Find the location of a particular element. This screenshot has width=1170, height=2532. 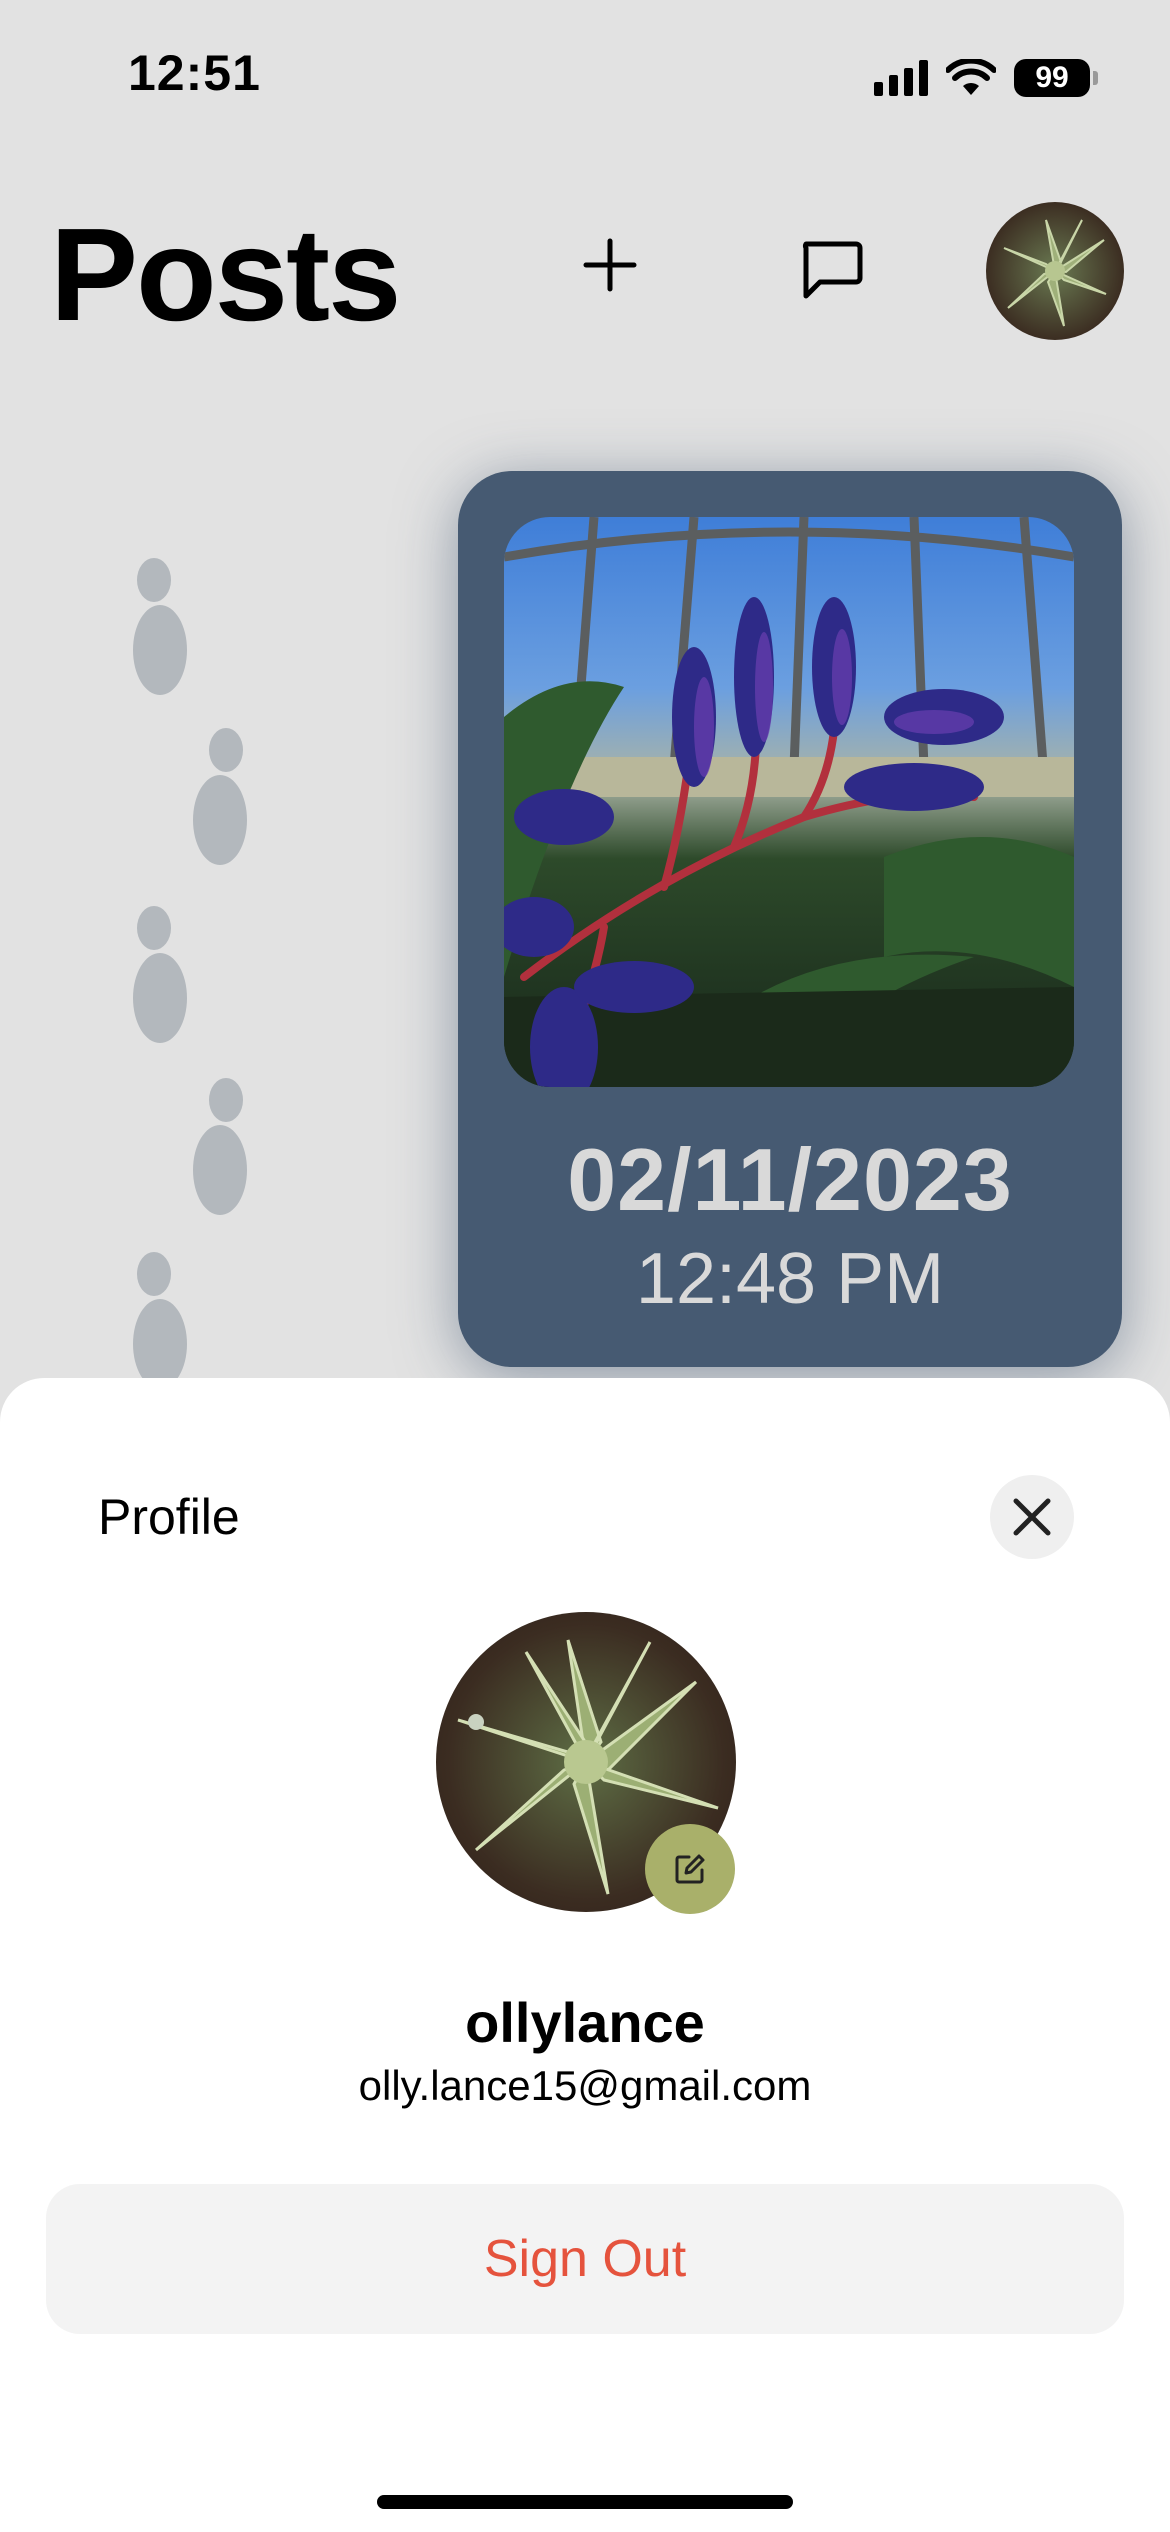

post-date: 02/11/2023 is located at coordinates (790, 1179).